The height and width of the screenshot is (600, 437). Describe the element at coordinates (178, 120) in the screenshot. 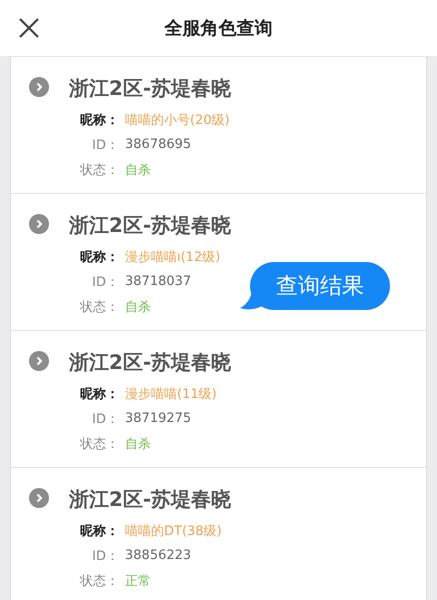

I see `nickname-value: 喵喵的小号(20级)` at that location.